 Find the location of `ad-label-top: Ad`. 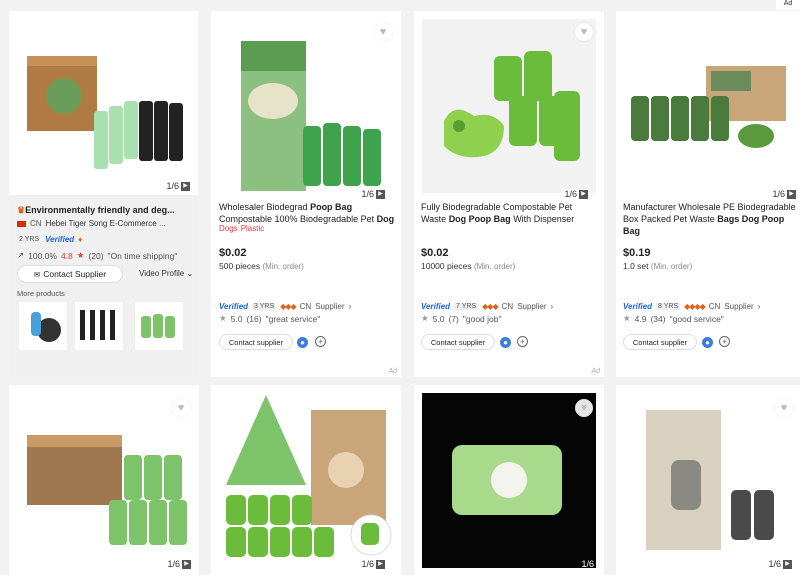

ad-label-top: Ad is located at coordinates (788, 5).